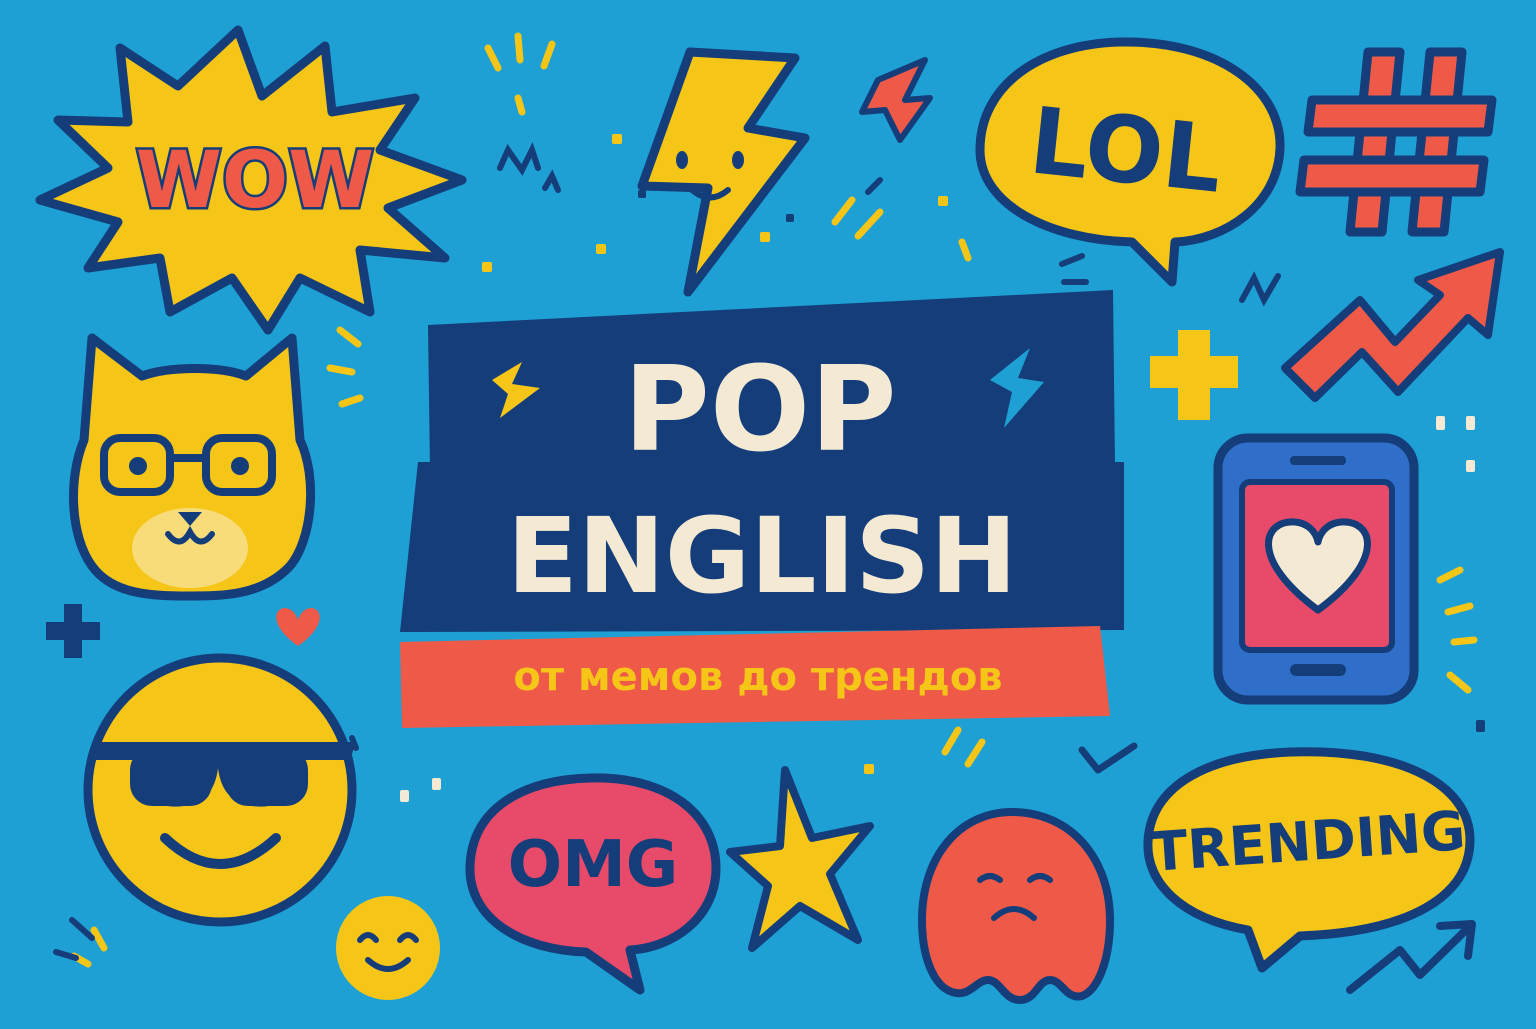 The height and width of the screenshot is (1029, 1536). What do you see at coordinates (1316, 569) in the screenshot?
I see `smartphone-heart-icon` at bounding box center [1316, 569].